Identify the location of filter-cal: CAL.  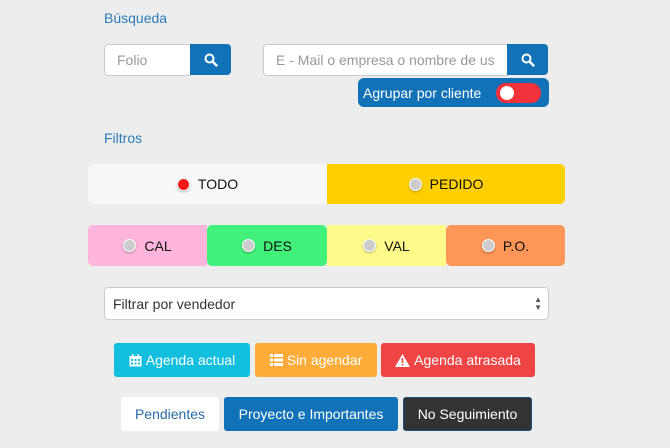
(147, 245).